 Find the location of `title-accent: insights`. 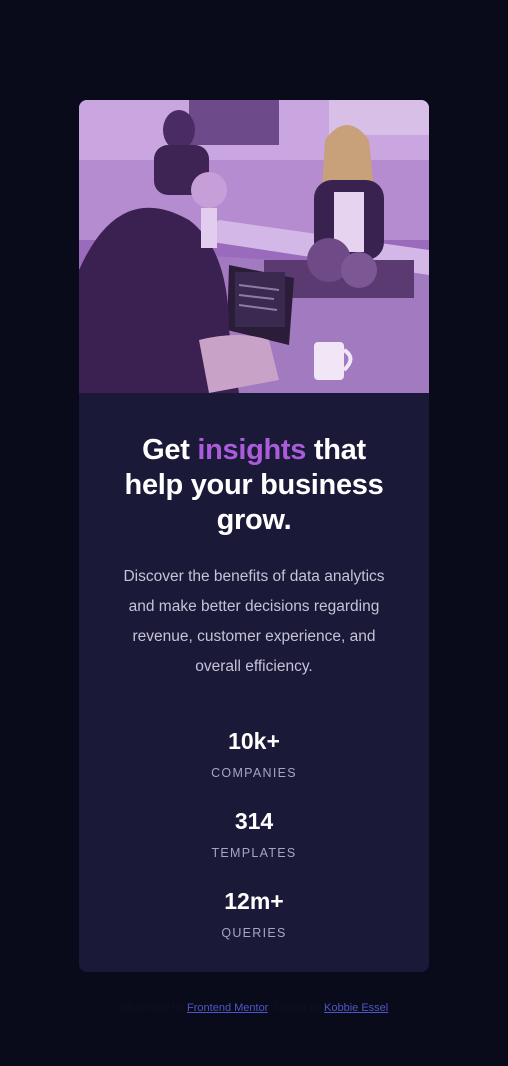

title-accent: insights is located at coordinates (252, 450).